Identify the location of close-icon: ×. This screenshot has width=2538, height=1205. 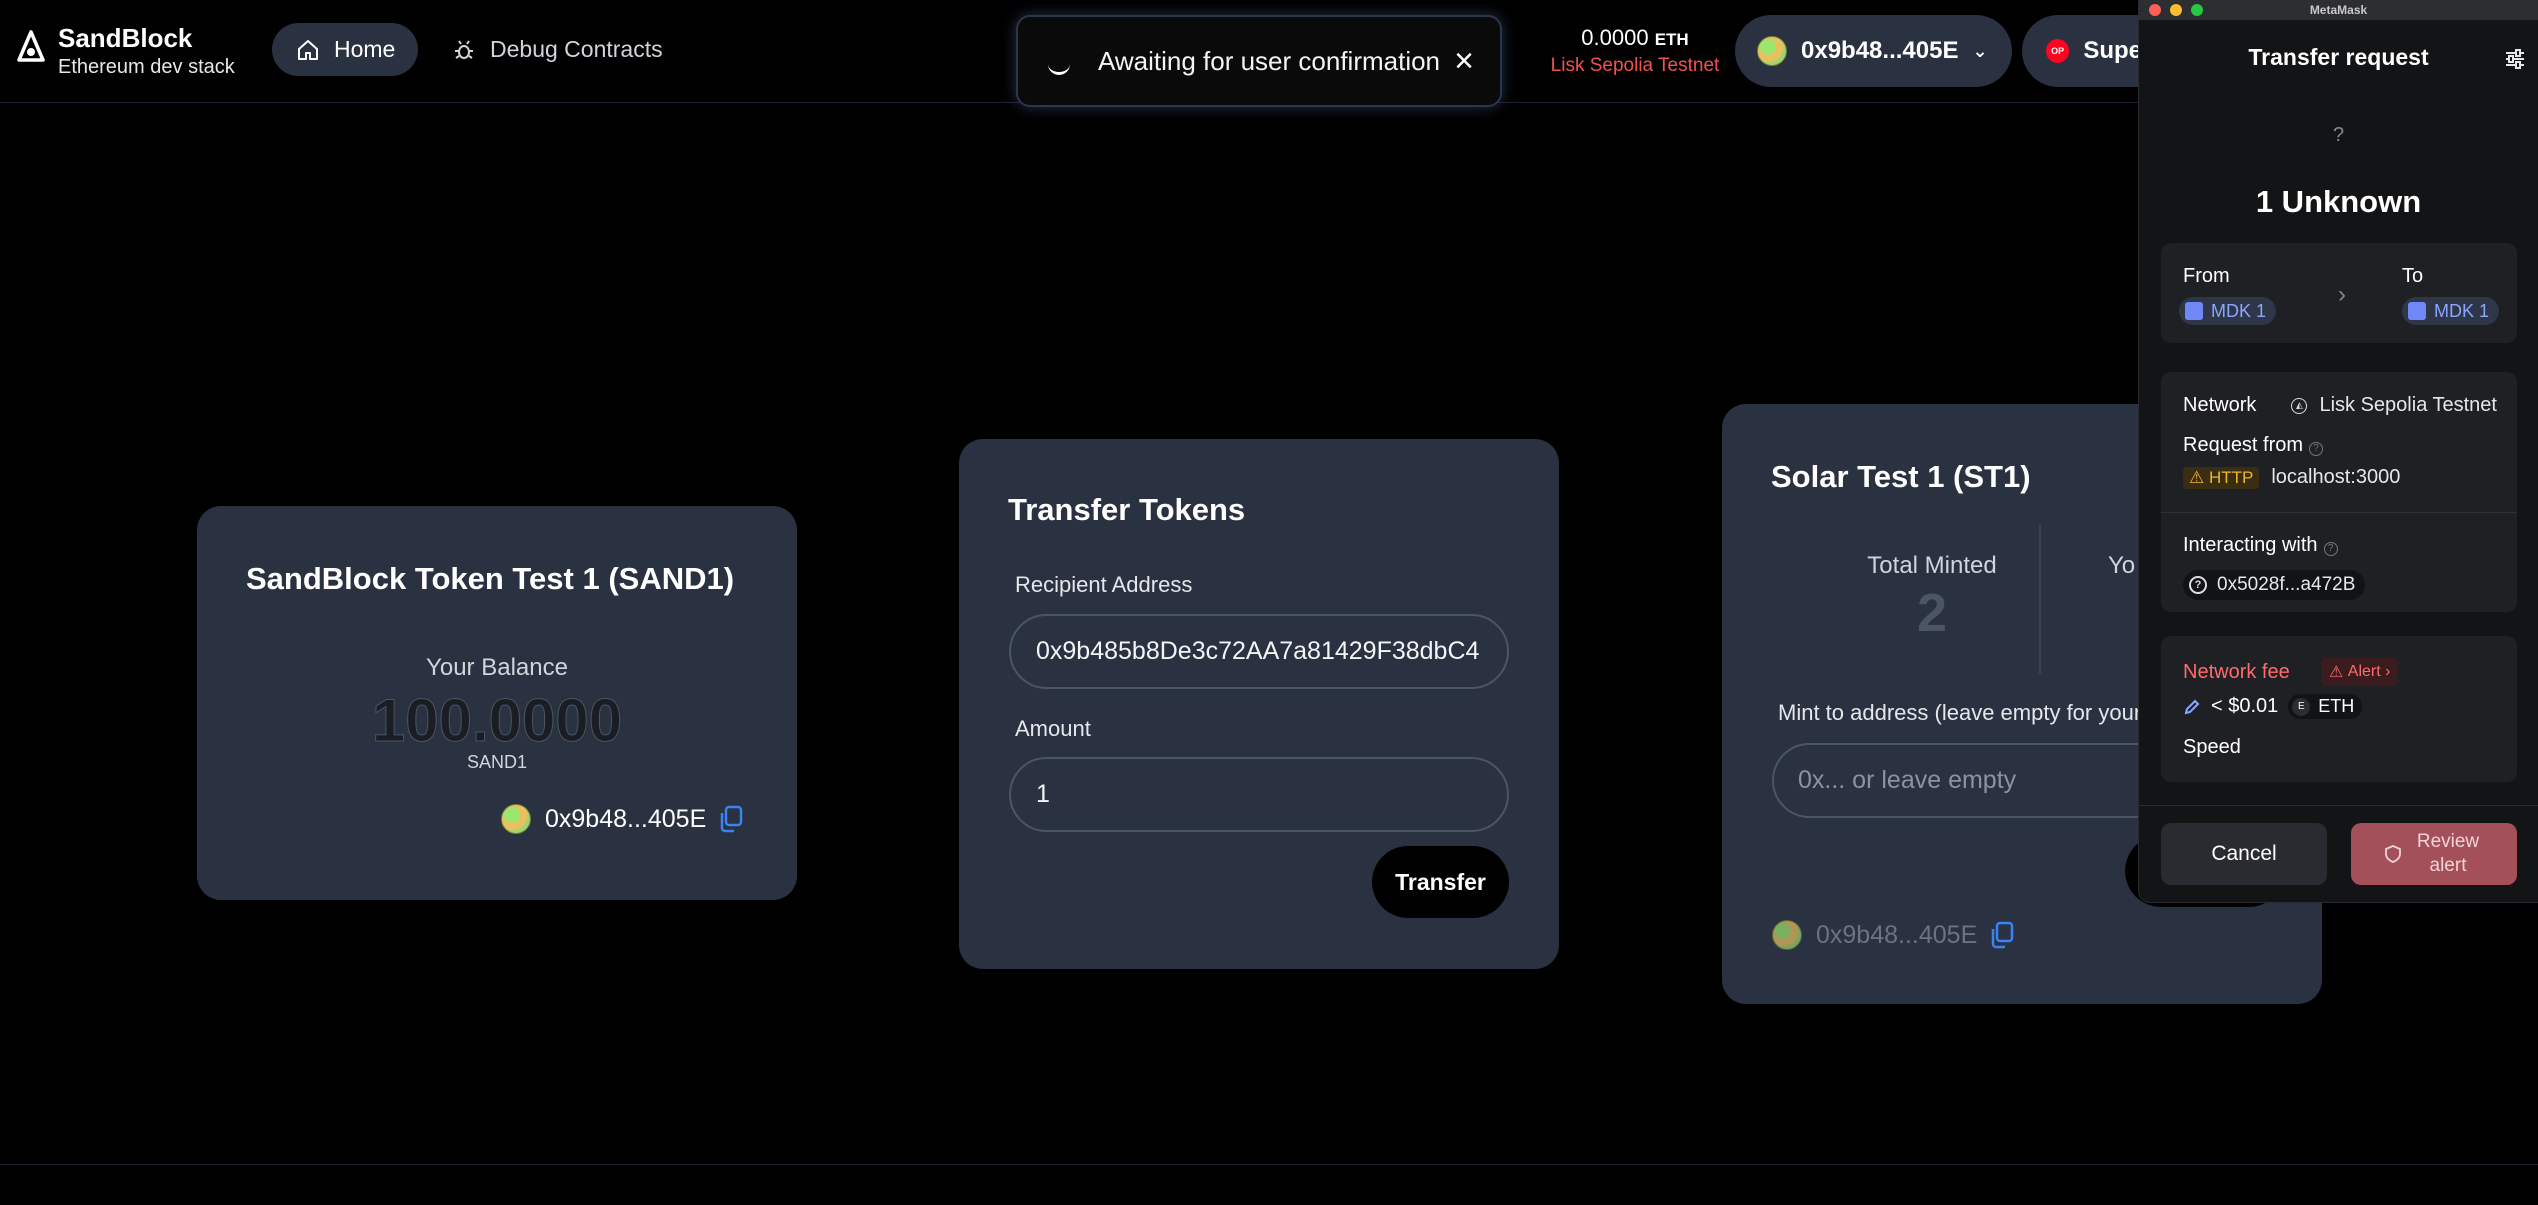
(1464, 61).